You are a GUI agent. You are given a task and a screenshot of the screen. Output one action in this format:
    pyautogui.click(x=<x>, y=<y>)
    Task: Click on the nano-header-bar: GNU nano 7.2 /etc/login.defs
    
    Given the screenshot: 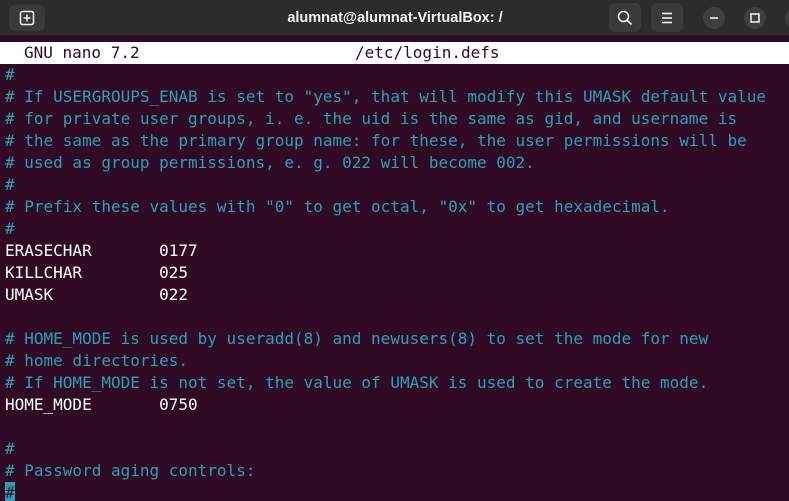 What is the action you would take?
    pyautogui.click(x=394, y=53)
    